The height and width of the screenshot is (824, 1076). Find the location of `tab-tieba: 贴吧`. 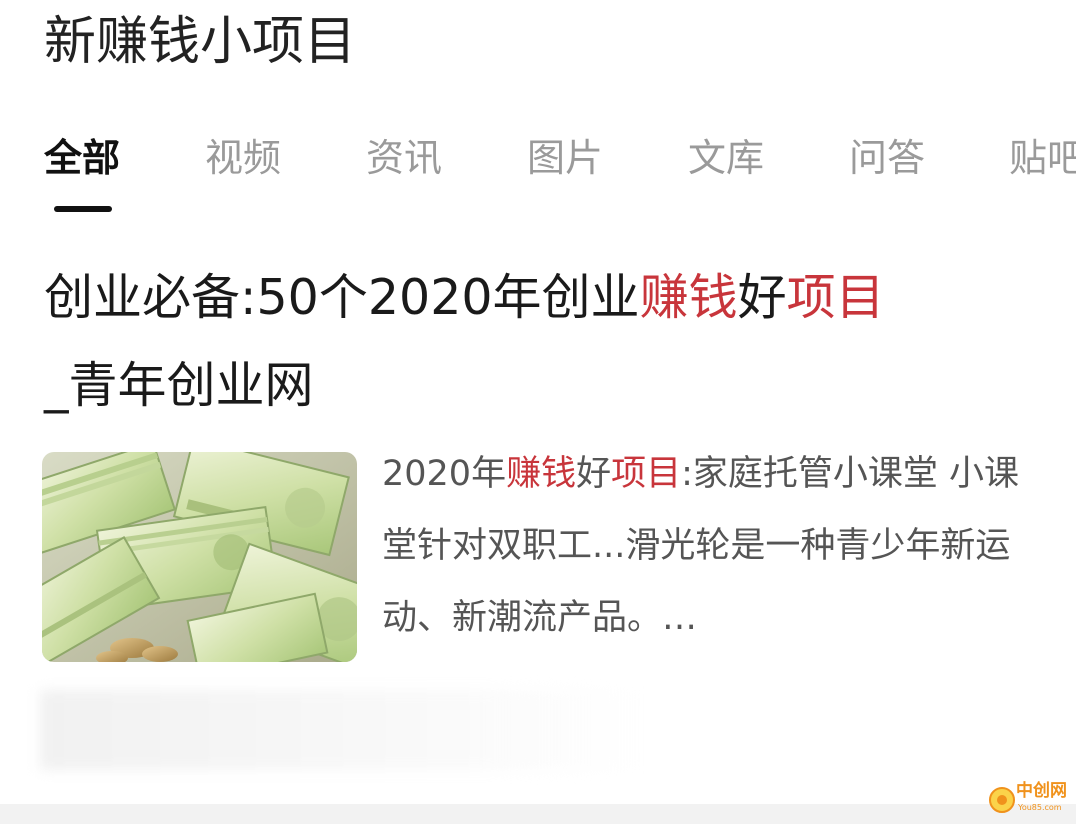

tab-tieba: 贴吧 is located at coordinates (1042, 174).